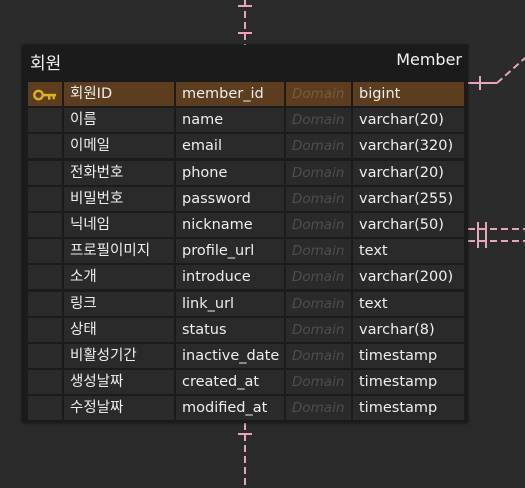  I want to click on column-row-introduce: 소개 introduce Domain varchar(200), so click(246, 278).